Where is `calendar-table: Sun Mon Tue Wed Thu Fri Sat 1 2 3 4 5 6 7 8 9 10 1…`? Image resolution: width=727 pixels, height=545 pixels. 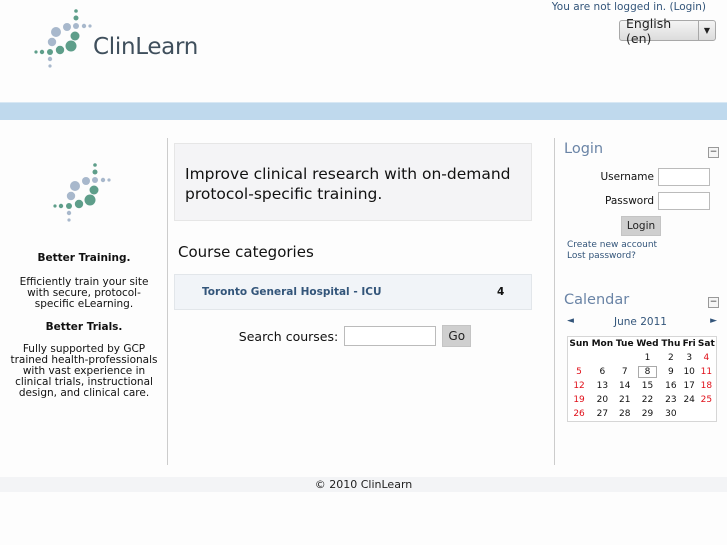 calendar-table: Sun Mon Tue Wed Thu Fri Sat 1 2 3 4 5 6 7 8 9 10 1… is located at coordinates (642, 379).